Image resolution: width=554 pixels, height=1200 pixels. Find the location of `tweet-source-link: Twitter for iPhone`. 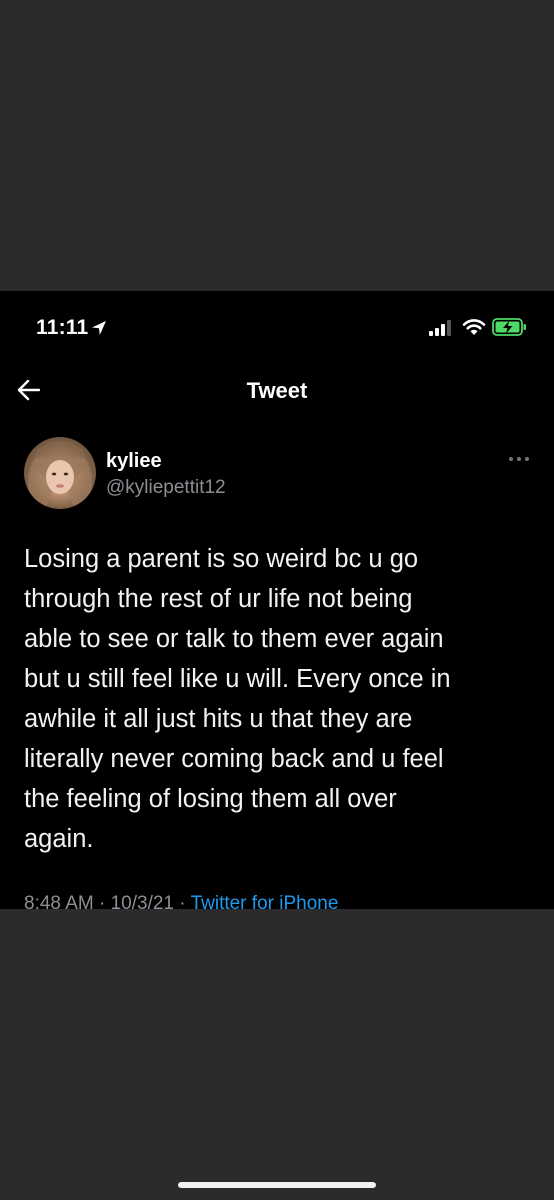

tweet-source-link: Twitter for iPhone is located at coordinates (265, 901).